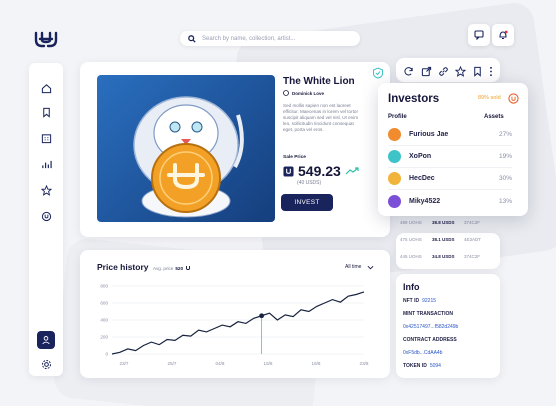 This screenshot has width=556, height=406. I want to click on user-icon, so click(46, 340).